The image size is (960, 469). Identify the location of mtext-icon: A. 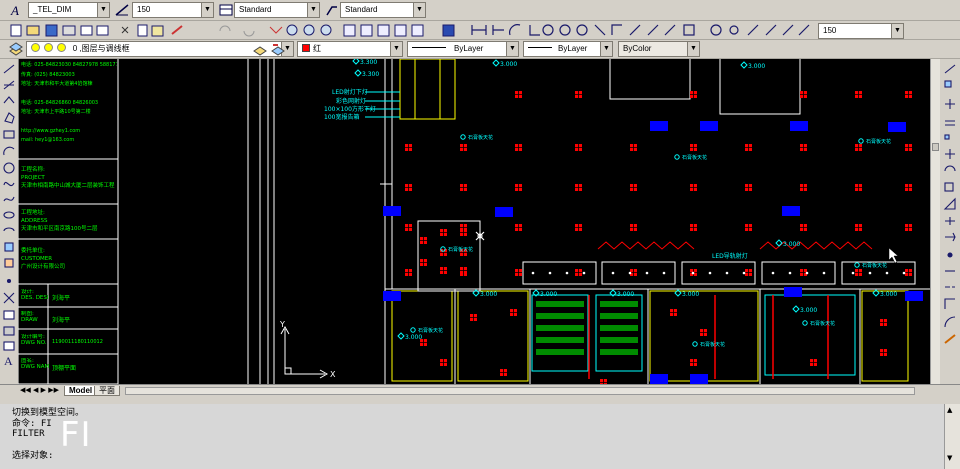
(8, 361).